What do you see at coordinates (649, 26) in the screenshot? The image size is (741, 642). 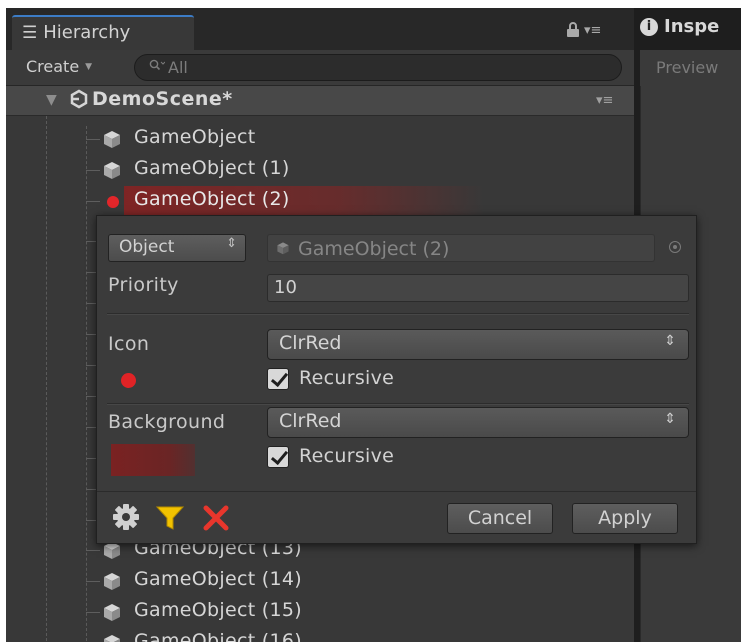 I see `info-icon: i` at bounding box center [649, 26].